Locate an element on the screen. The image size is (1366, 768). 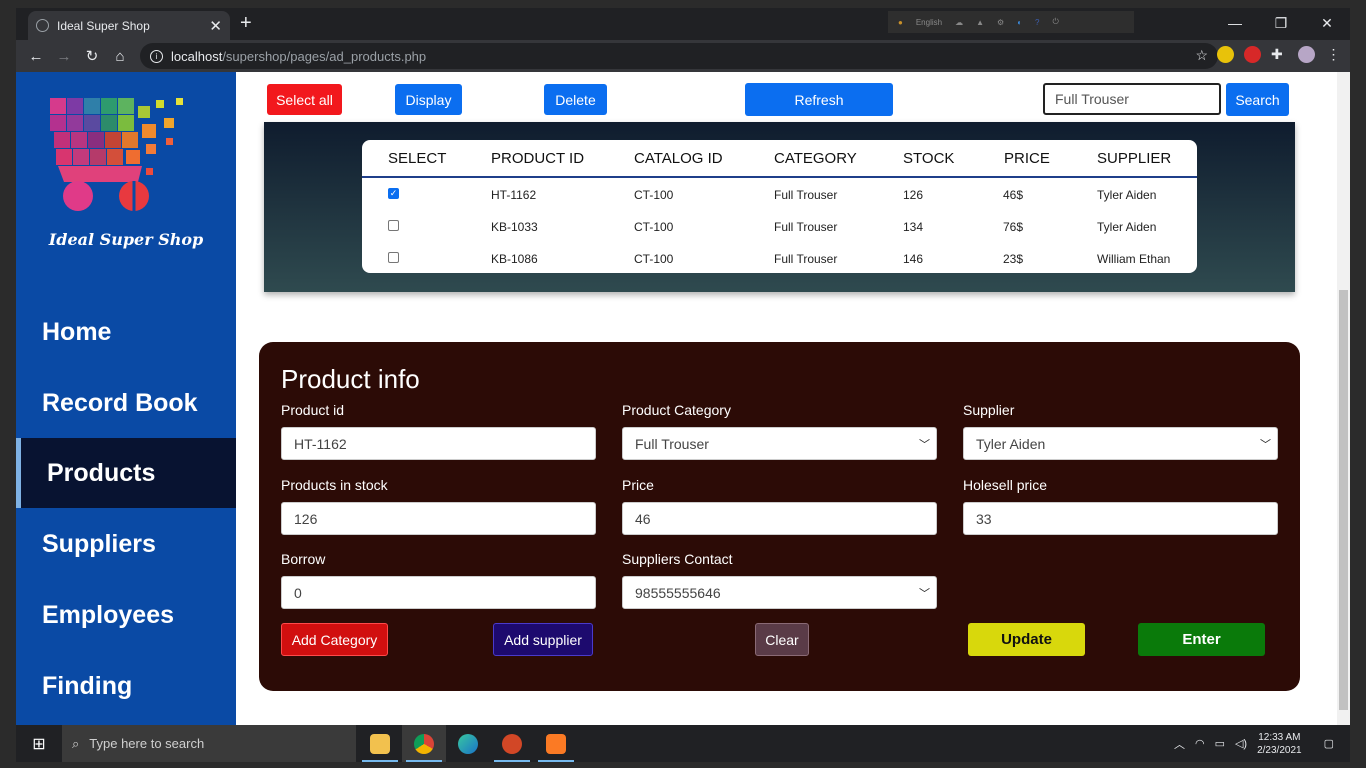
chrome-app is located at coordinates (424, 743).